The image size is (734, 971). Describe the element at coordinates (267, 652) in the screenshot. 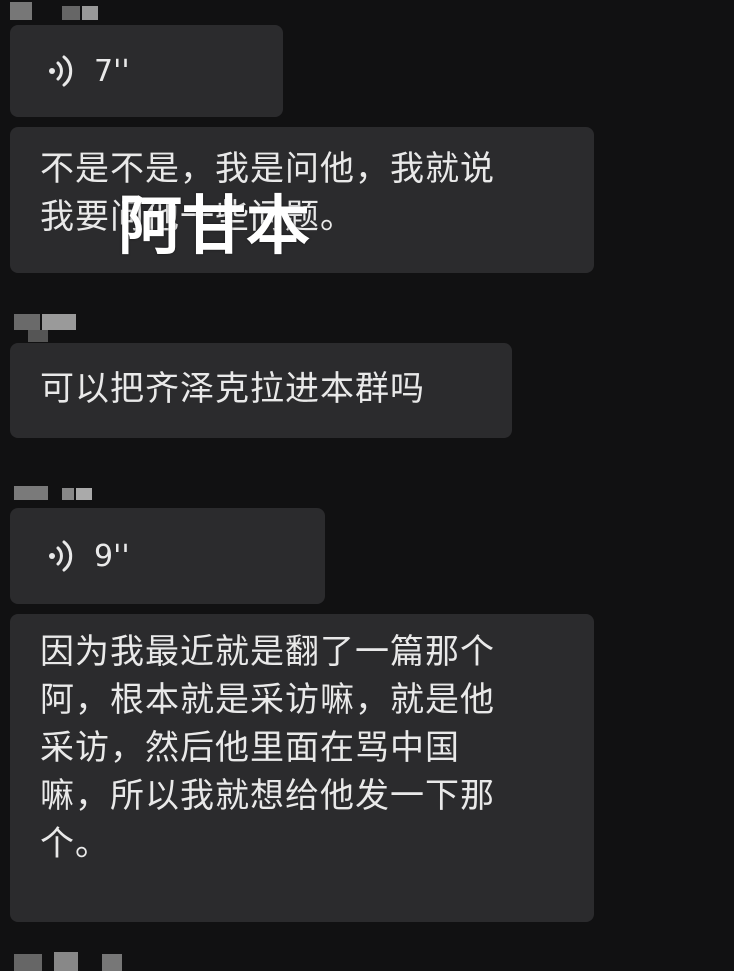

I see `message-line: 因为我最近就是翻了一篇那个` at that location.